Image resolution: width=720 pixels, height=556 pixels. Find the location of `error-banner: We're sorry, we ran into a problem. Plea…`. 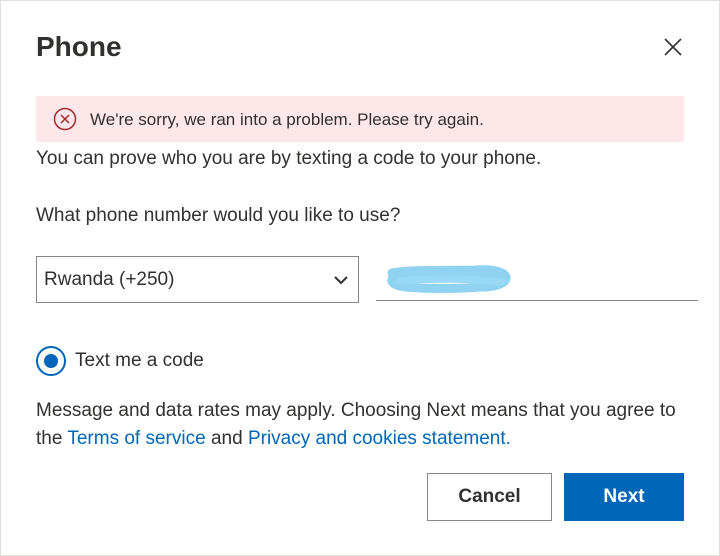

error-banner: We're sorry, we ran into a problem. Plea… is located at coordinates (360, 119).